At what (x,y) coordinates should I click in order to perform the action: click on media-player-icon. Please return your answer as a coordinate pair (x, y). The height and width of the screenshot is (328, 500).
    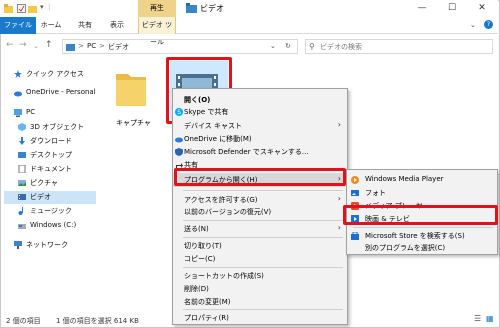
    Looking at the image, I should click on (355, 180).